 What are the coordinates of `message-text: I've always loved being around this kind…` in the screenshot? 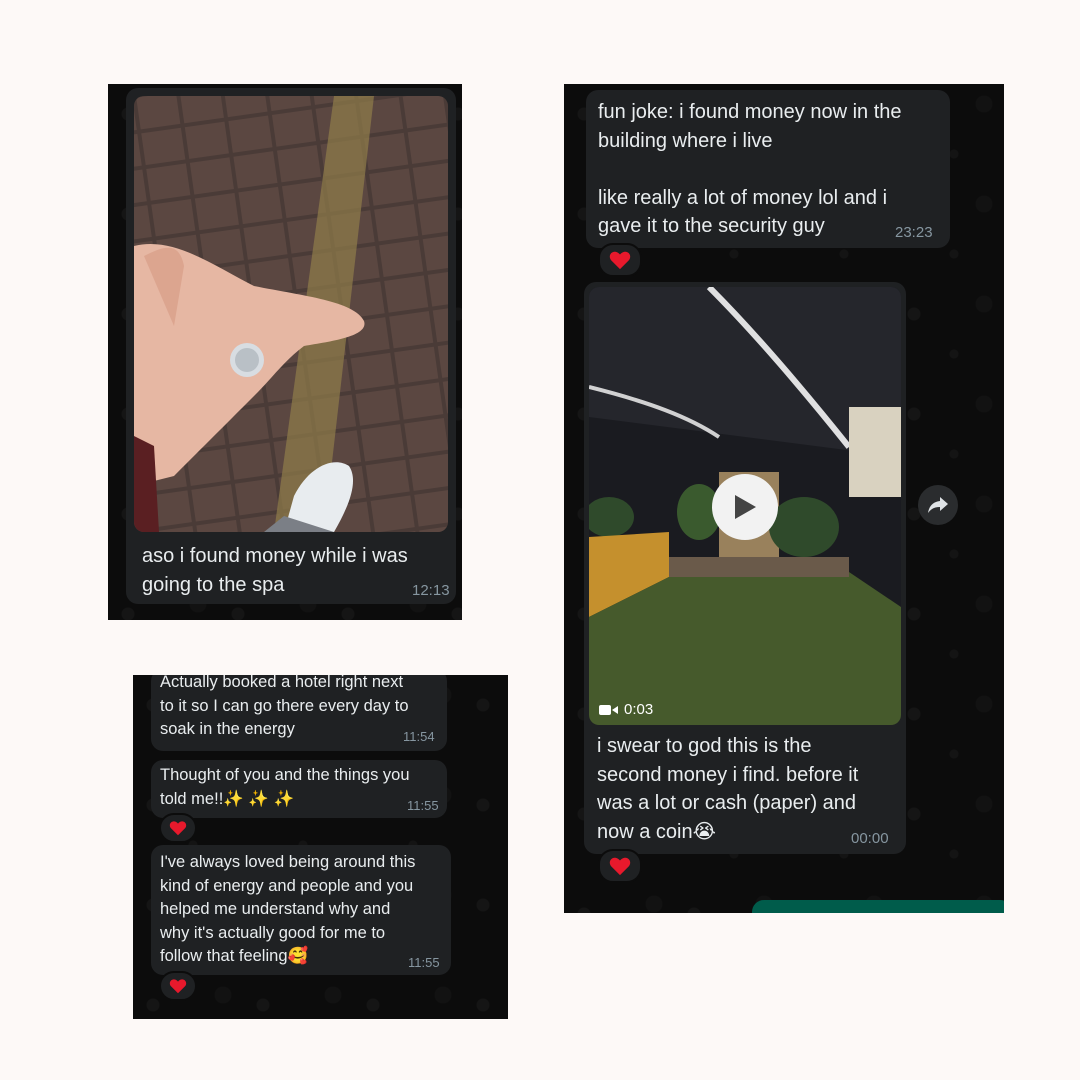 It's located at (288, 909).